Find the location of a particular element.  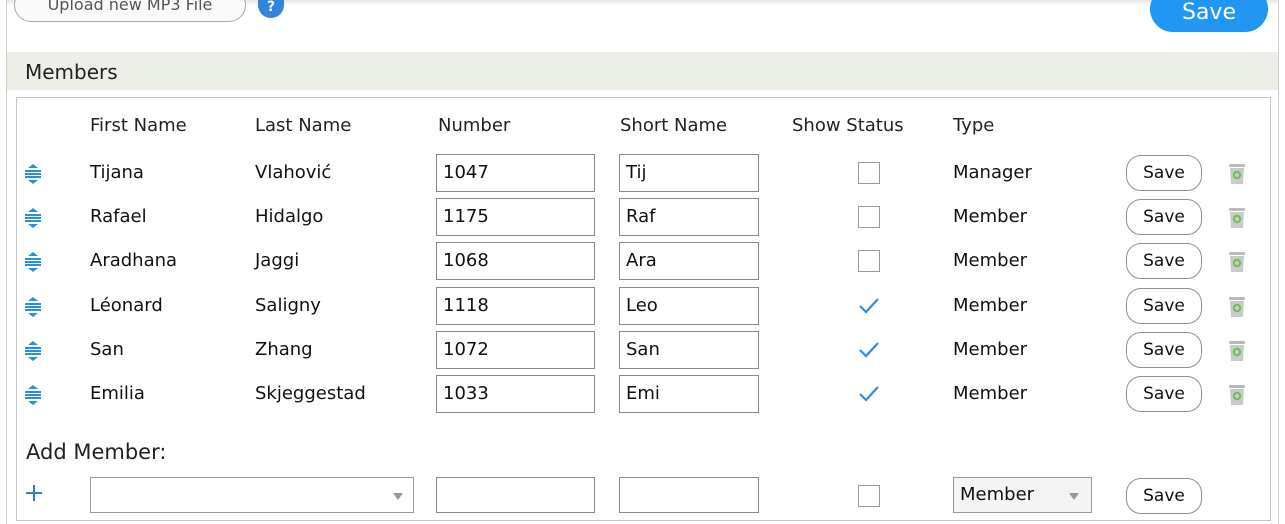

last-name-cell: Hidalgo is located at coordinates (289, 216).